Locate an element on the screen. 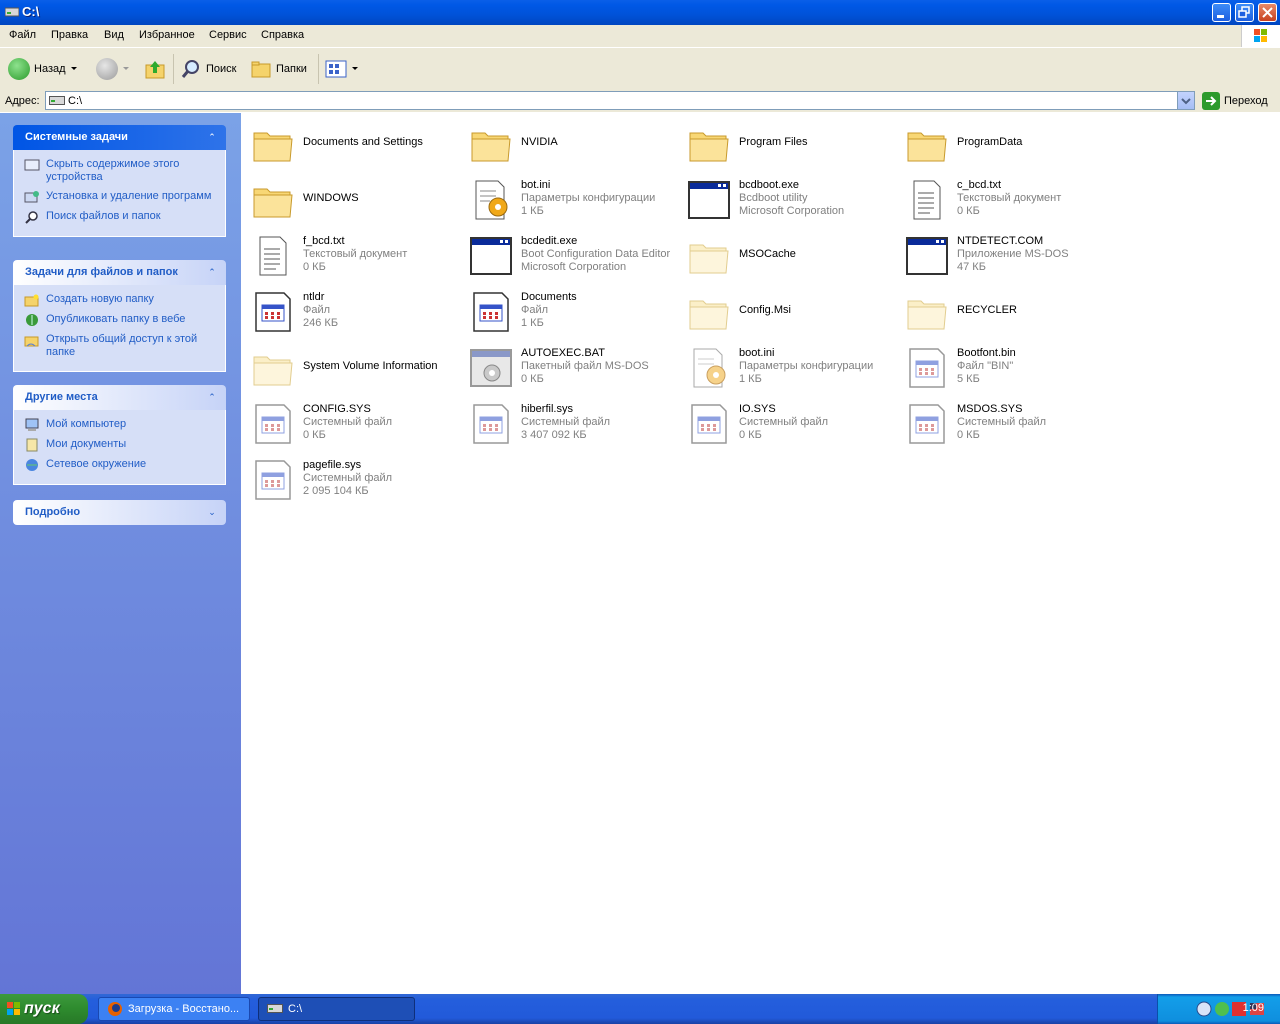  folders-icon is located at coordinates (261, 69).